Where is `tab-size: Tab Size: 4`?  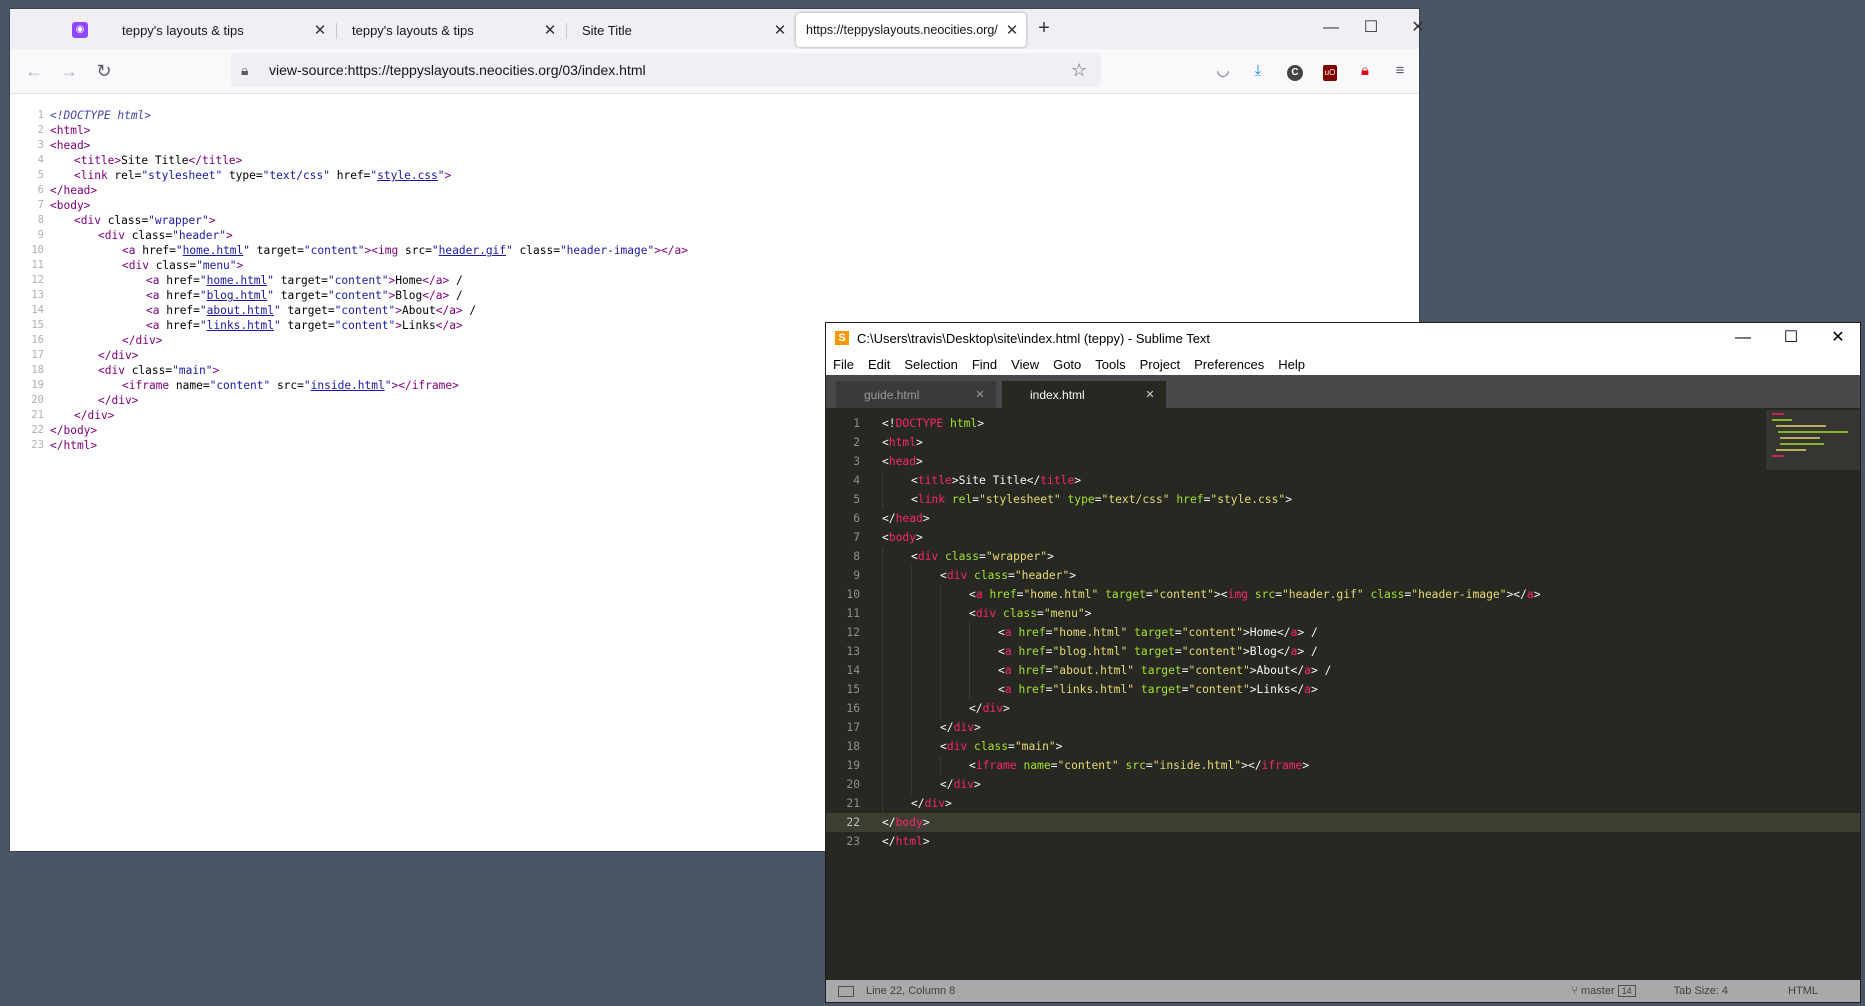 tab-size: Tab Size: 4 is located at coordinates (1701, 991).